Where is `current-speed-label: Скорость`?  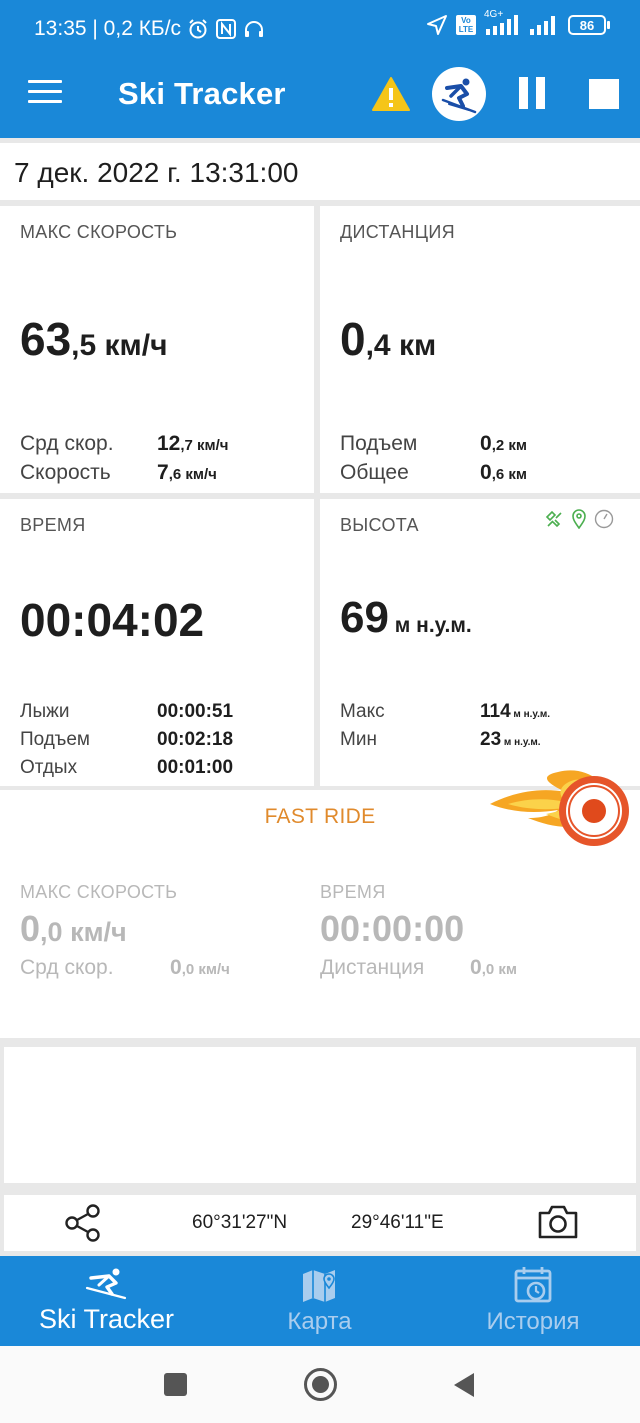 current-speed-label: Скорость is located at coordinates (65, 472).